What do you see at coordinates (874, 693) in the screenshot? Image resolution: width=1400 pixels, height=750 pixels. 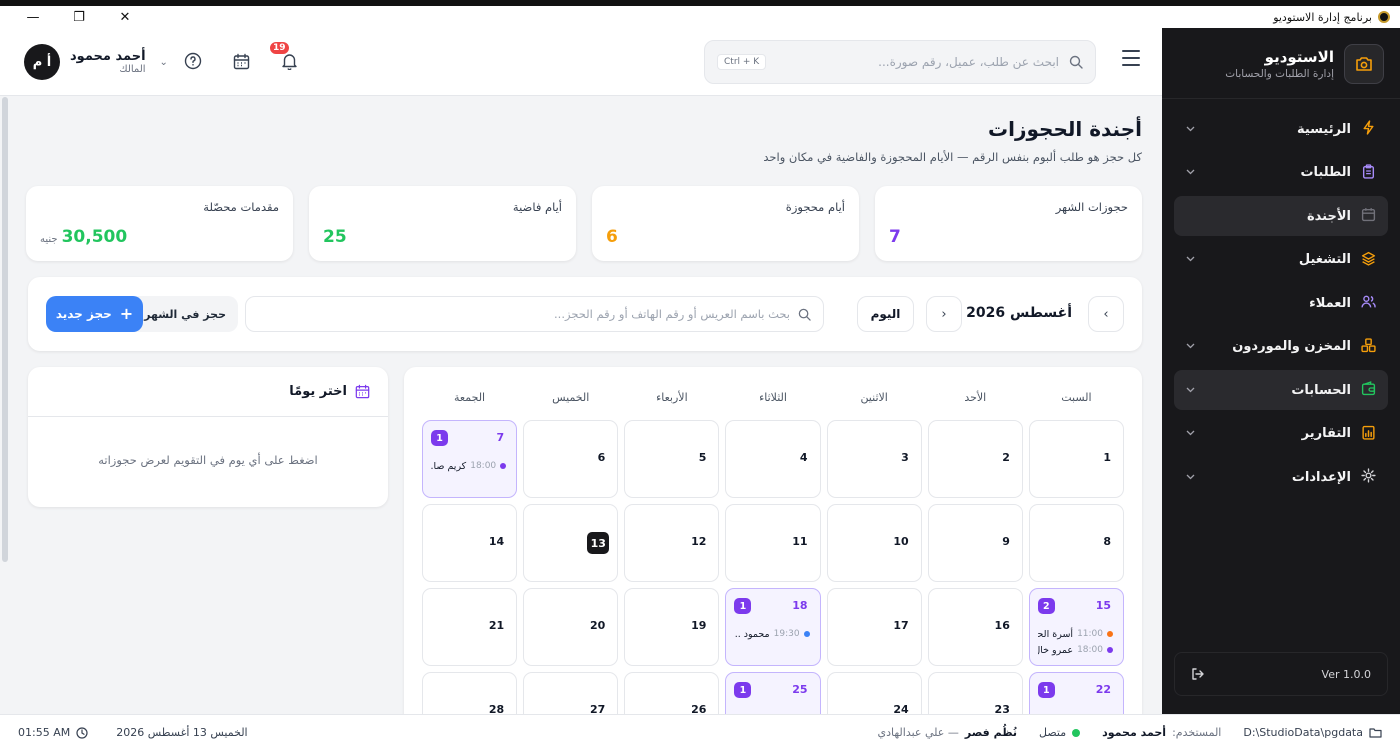 I see `calendar-day: 24` at bounding box center [874, 693].